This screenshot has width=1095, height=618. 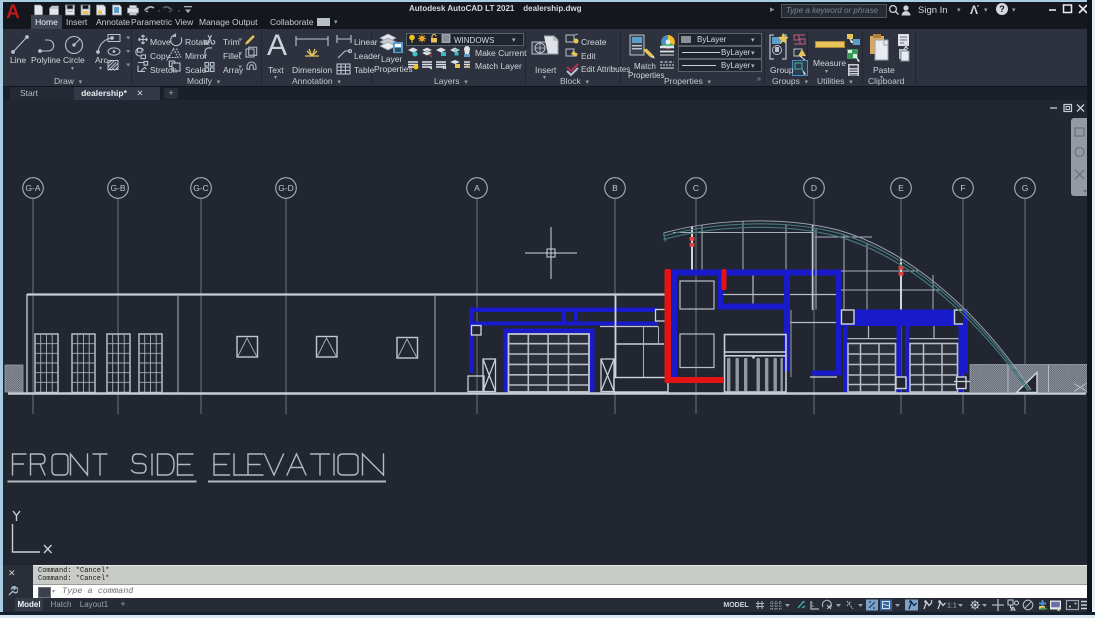 I want to click on svg-text: E, so click(x=901, y=188).